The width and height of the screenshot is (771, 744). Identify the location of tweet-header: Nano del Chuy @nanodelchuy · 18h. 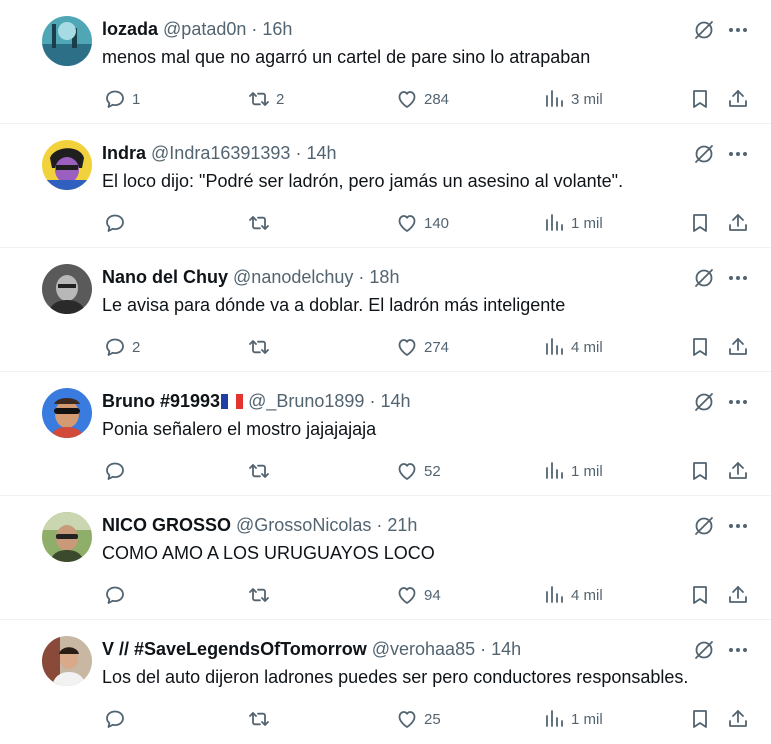
(250, 277).